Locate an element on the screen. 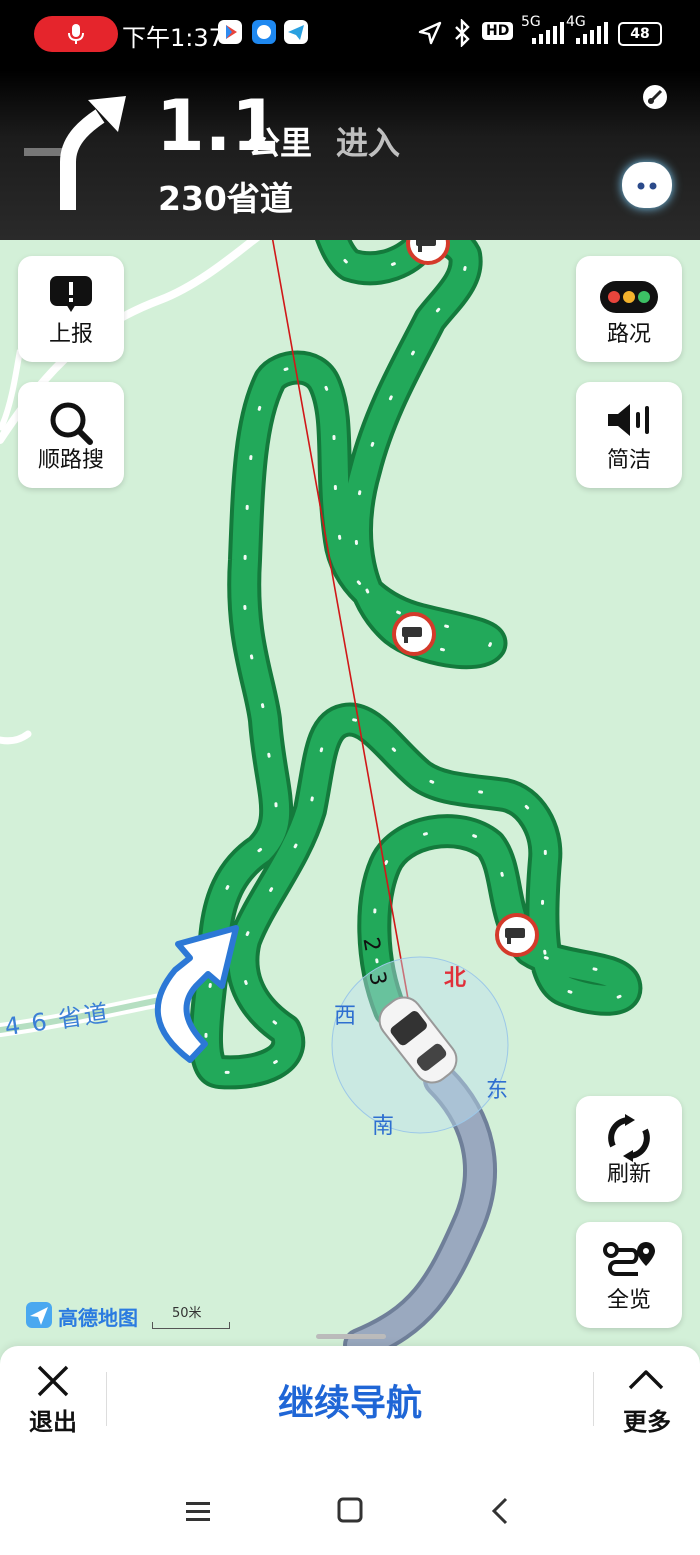 The height and width of the screenshot is (1555, 700). telegram-icon is located at coordinates (296, 32).